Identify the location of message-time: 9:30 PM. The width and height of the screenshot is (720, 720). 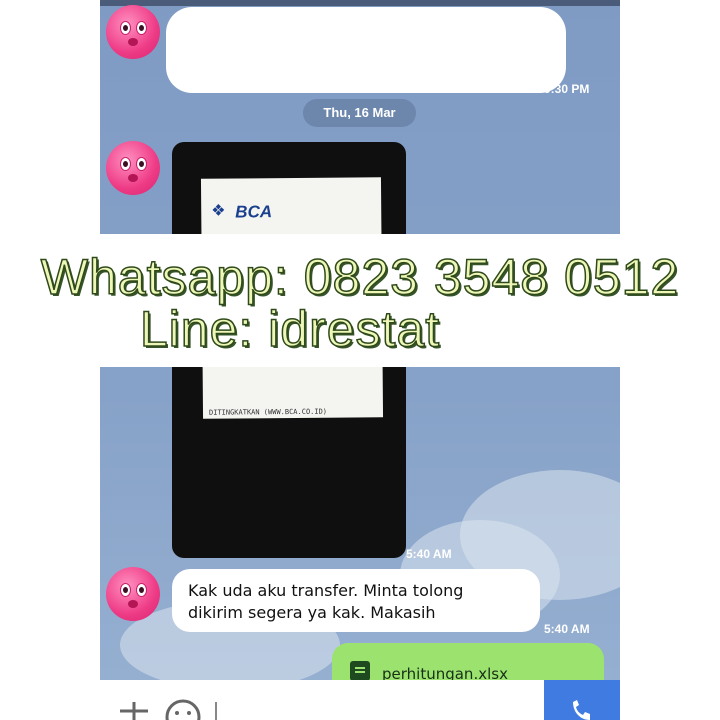
(567, 89).